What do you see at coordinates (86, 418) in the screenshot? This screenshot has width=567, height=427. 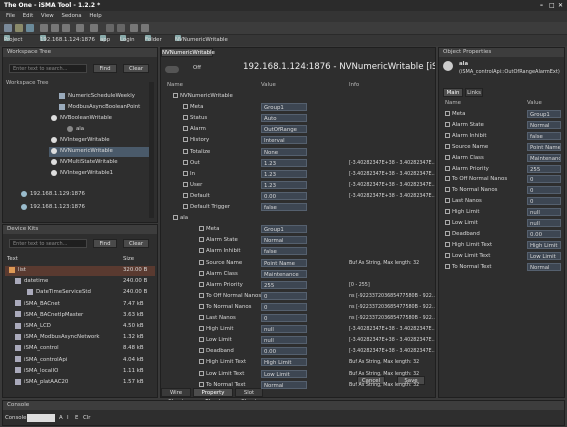 I see `console-clear-button: Clr` at bounding box center [86, 418].